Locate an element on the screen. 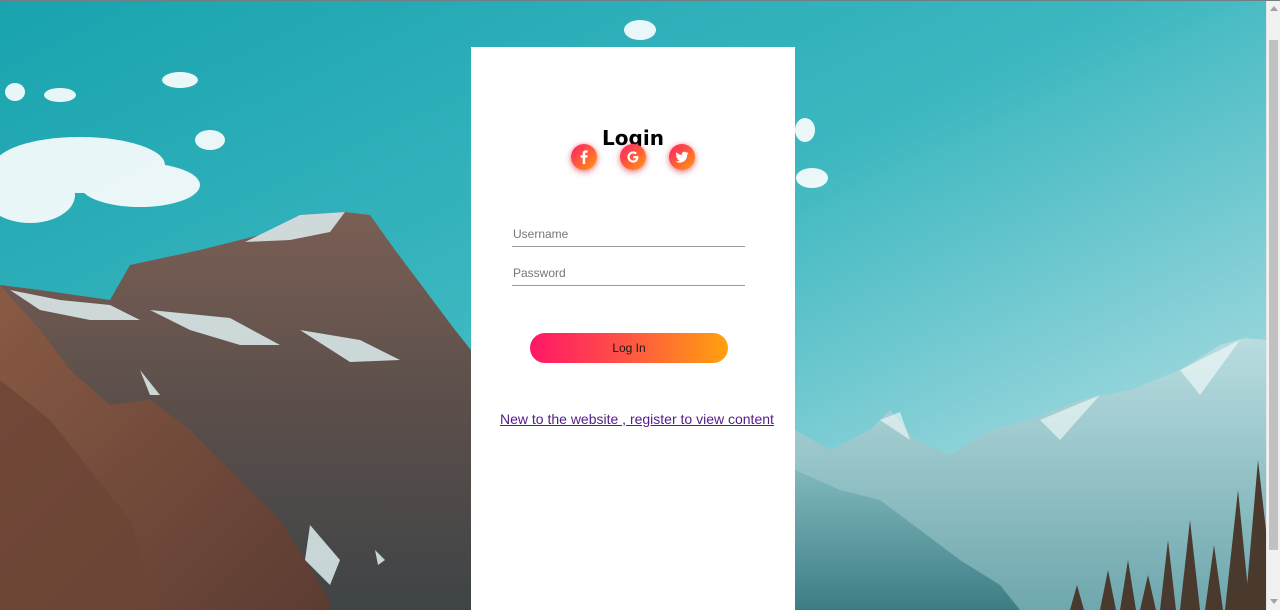  google-icon is located at coordinates (633, 157).